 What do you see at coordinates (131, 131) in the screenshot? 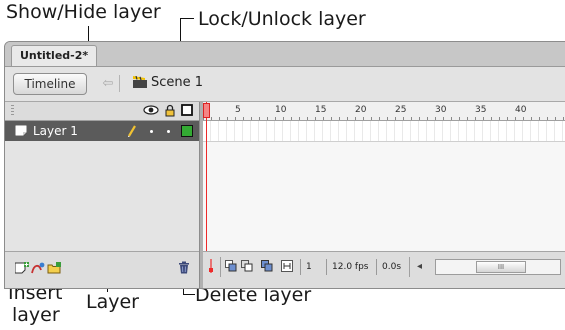
I see `pencil-icon` at bounding box center [131, 131].